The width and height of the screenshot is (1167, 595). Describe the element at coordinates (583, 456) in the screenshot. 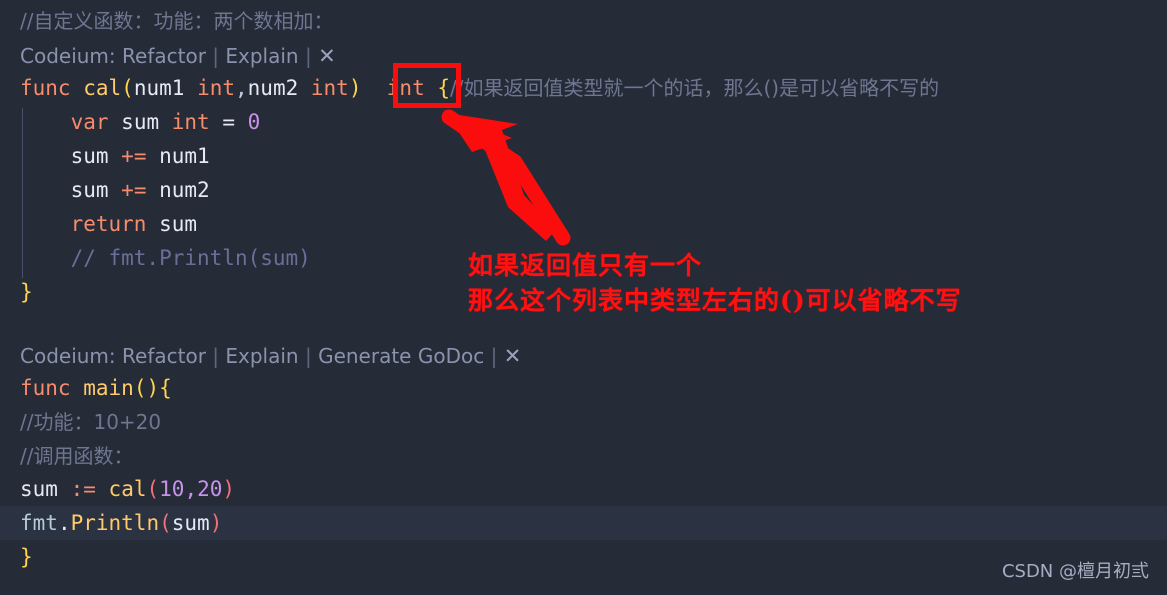

I see `code-line-comment-call: //调用函数：` at that location.